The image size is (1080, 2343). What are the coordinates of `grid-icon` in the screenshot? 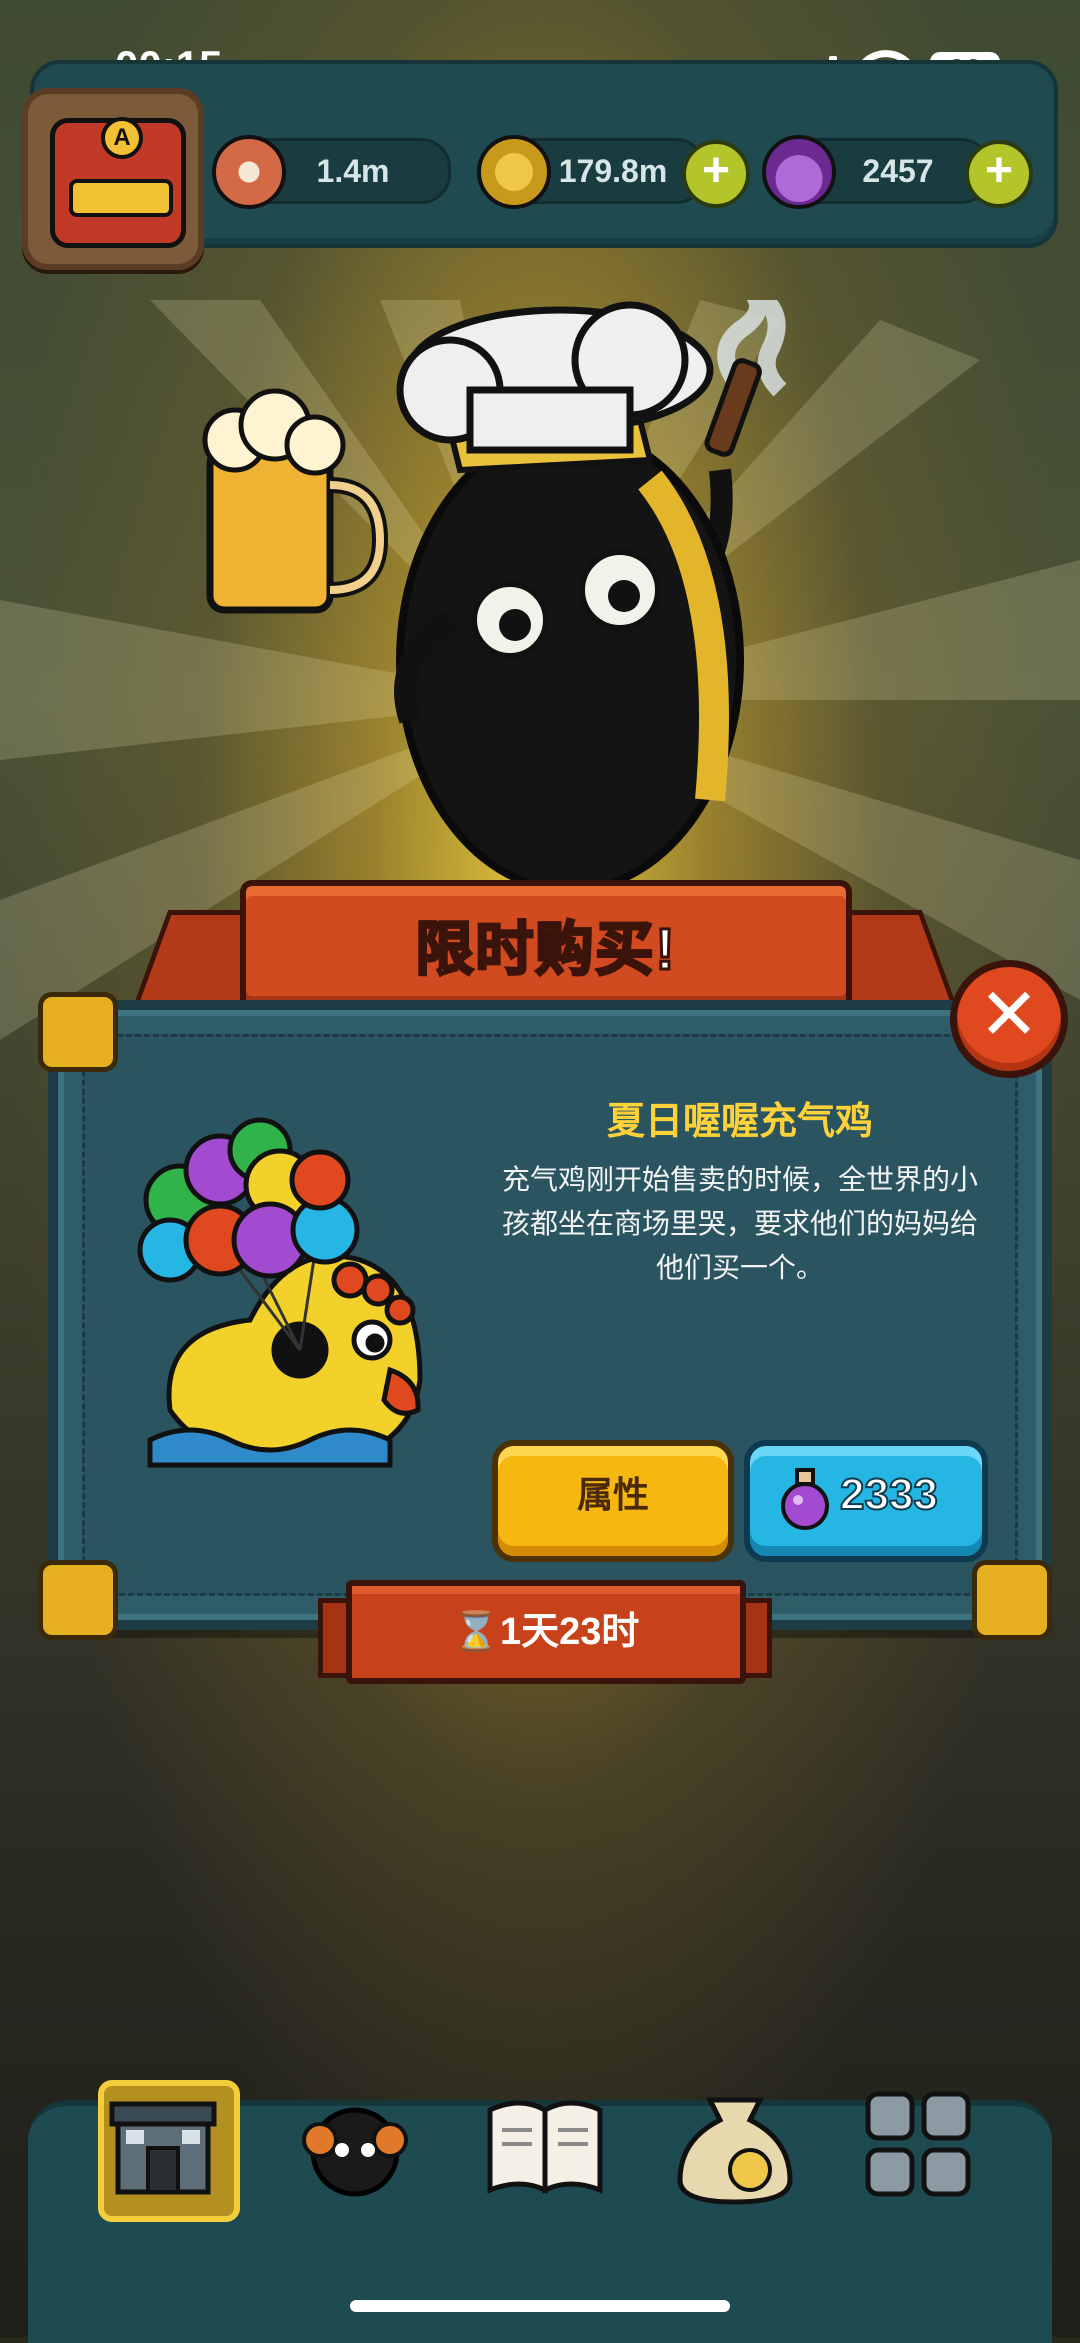 It's located at (918, 2144).